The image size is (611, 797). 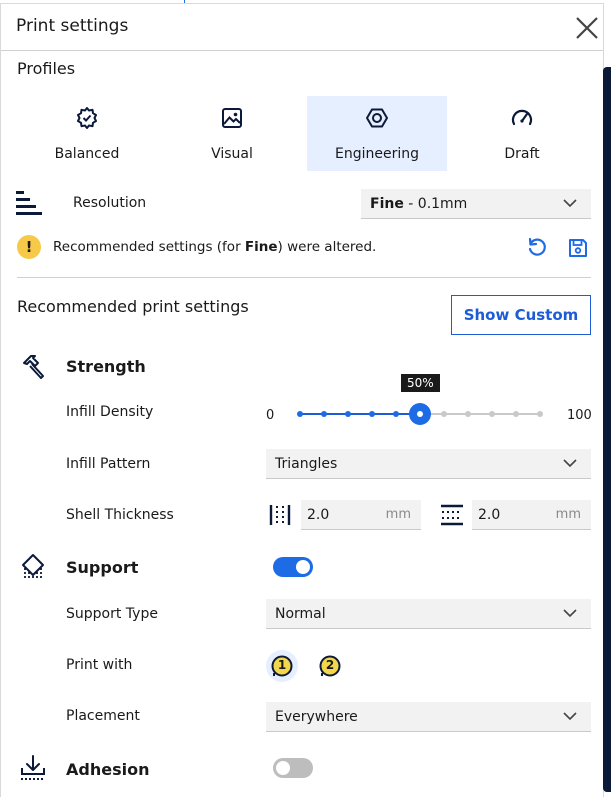 What do you see at coordinates (428, 614) in the screenshot?
I see `support-type-select: Normal` at bounding box center [428, 614].